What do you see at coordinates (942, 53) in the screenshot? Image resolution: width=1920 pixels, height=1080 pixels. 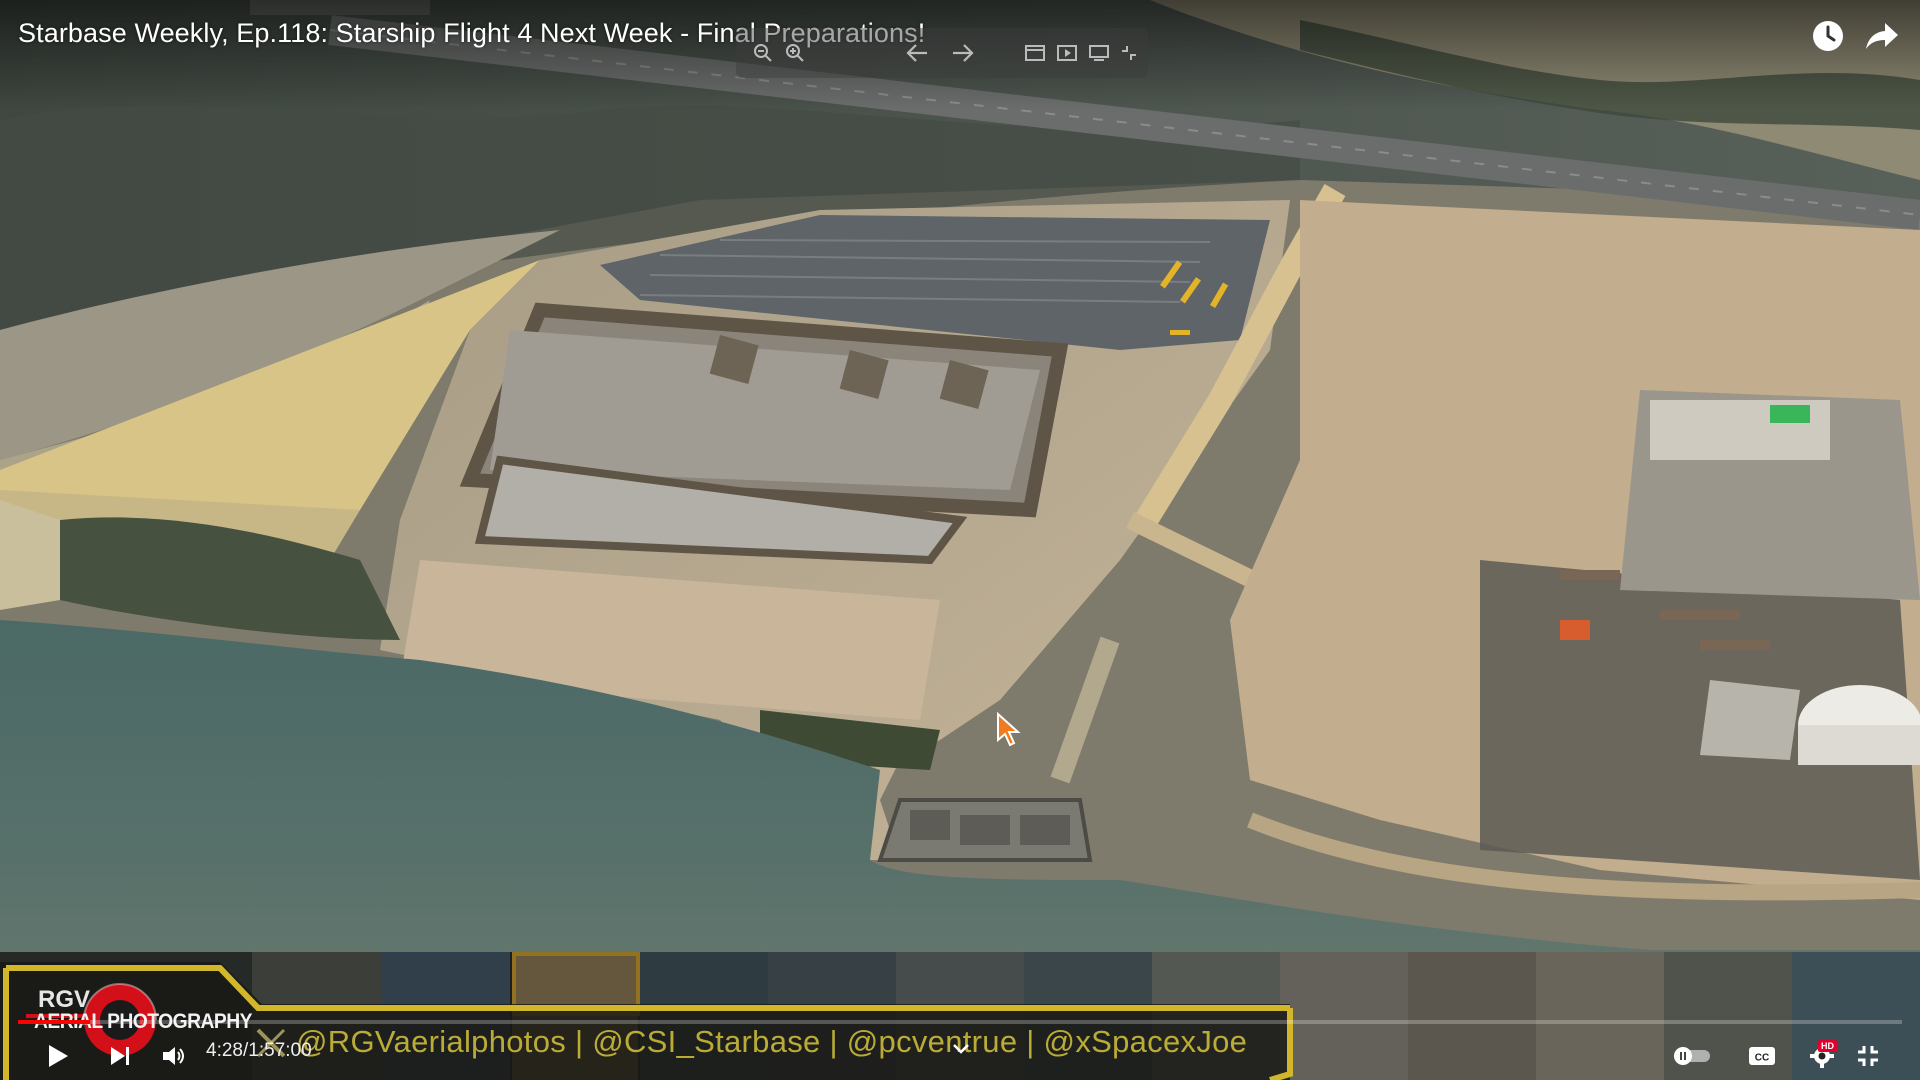 I see `viewer-toolbar` at bounding box center [942, 53].